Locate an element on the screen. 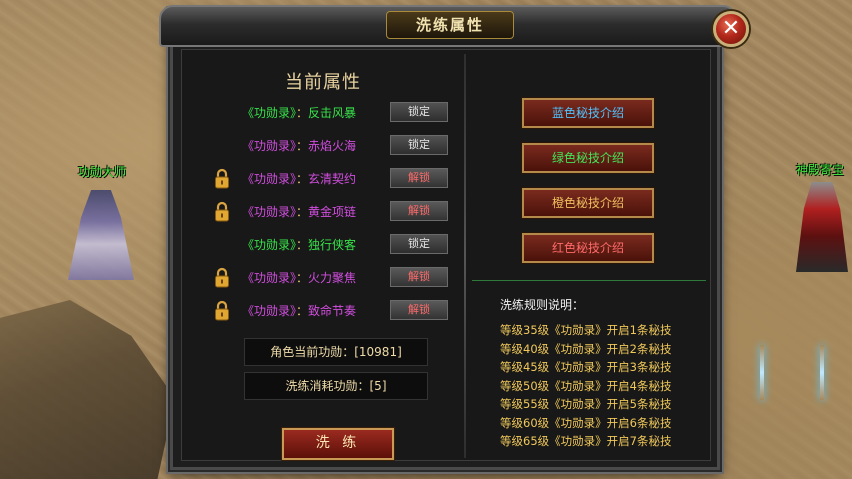 This screenshot has height=479, width=852. rule-line: 等级65级《功勋录》开启7条秘技 is located at coordinates (586, 441).